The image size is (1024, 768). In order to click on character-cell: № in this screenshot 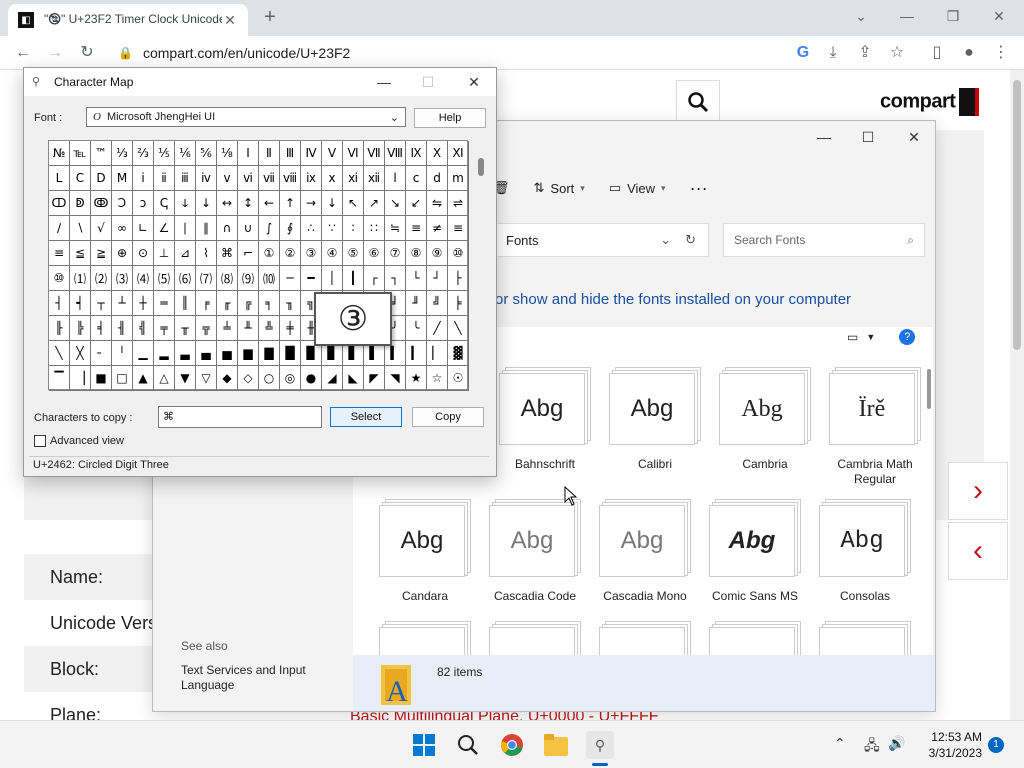, I will do `click(59, 153)`.